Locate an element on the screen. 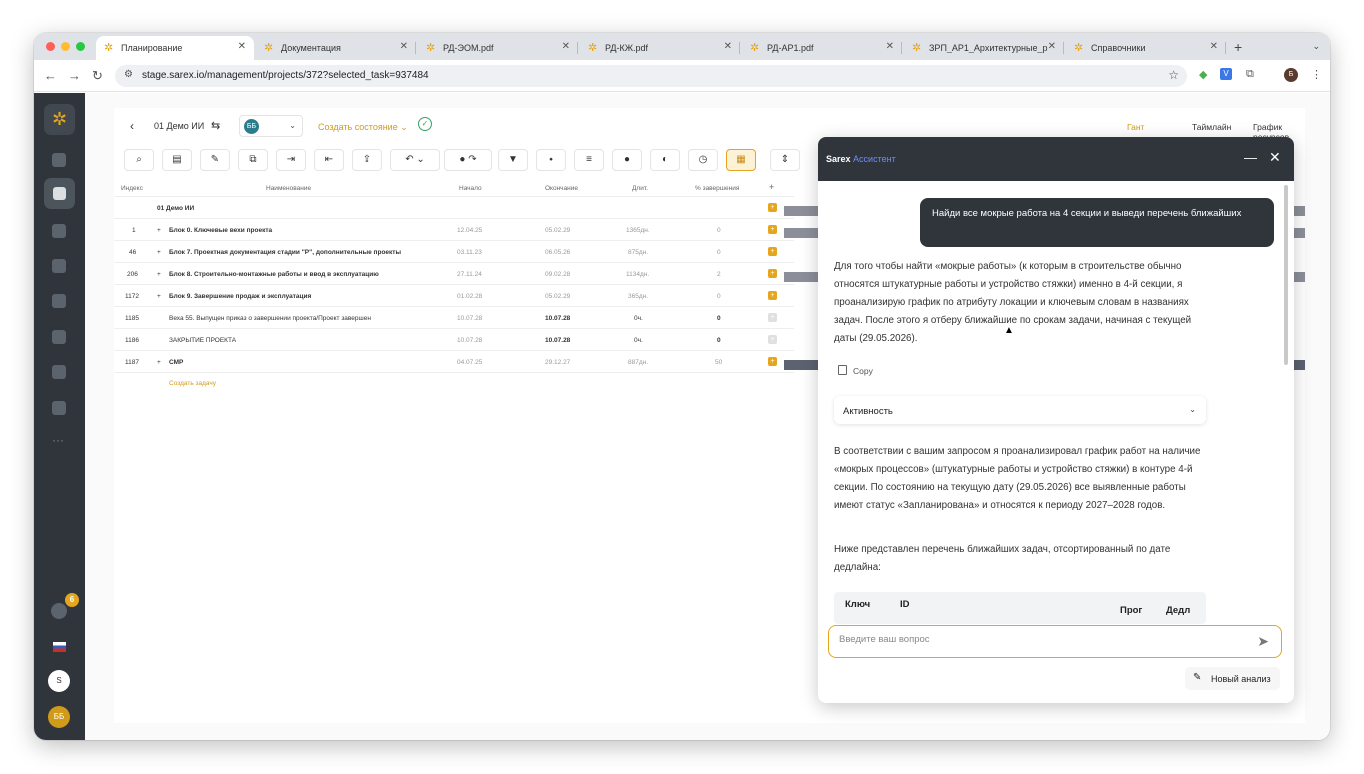 This screenshot has width=1364, height=774. send-icon: ➤ is located at coordinates (1263, 641).